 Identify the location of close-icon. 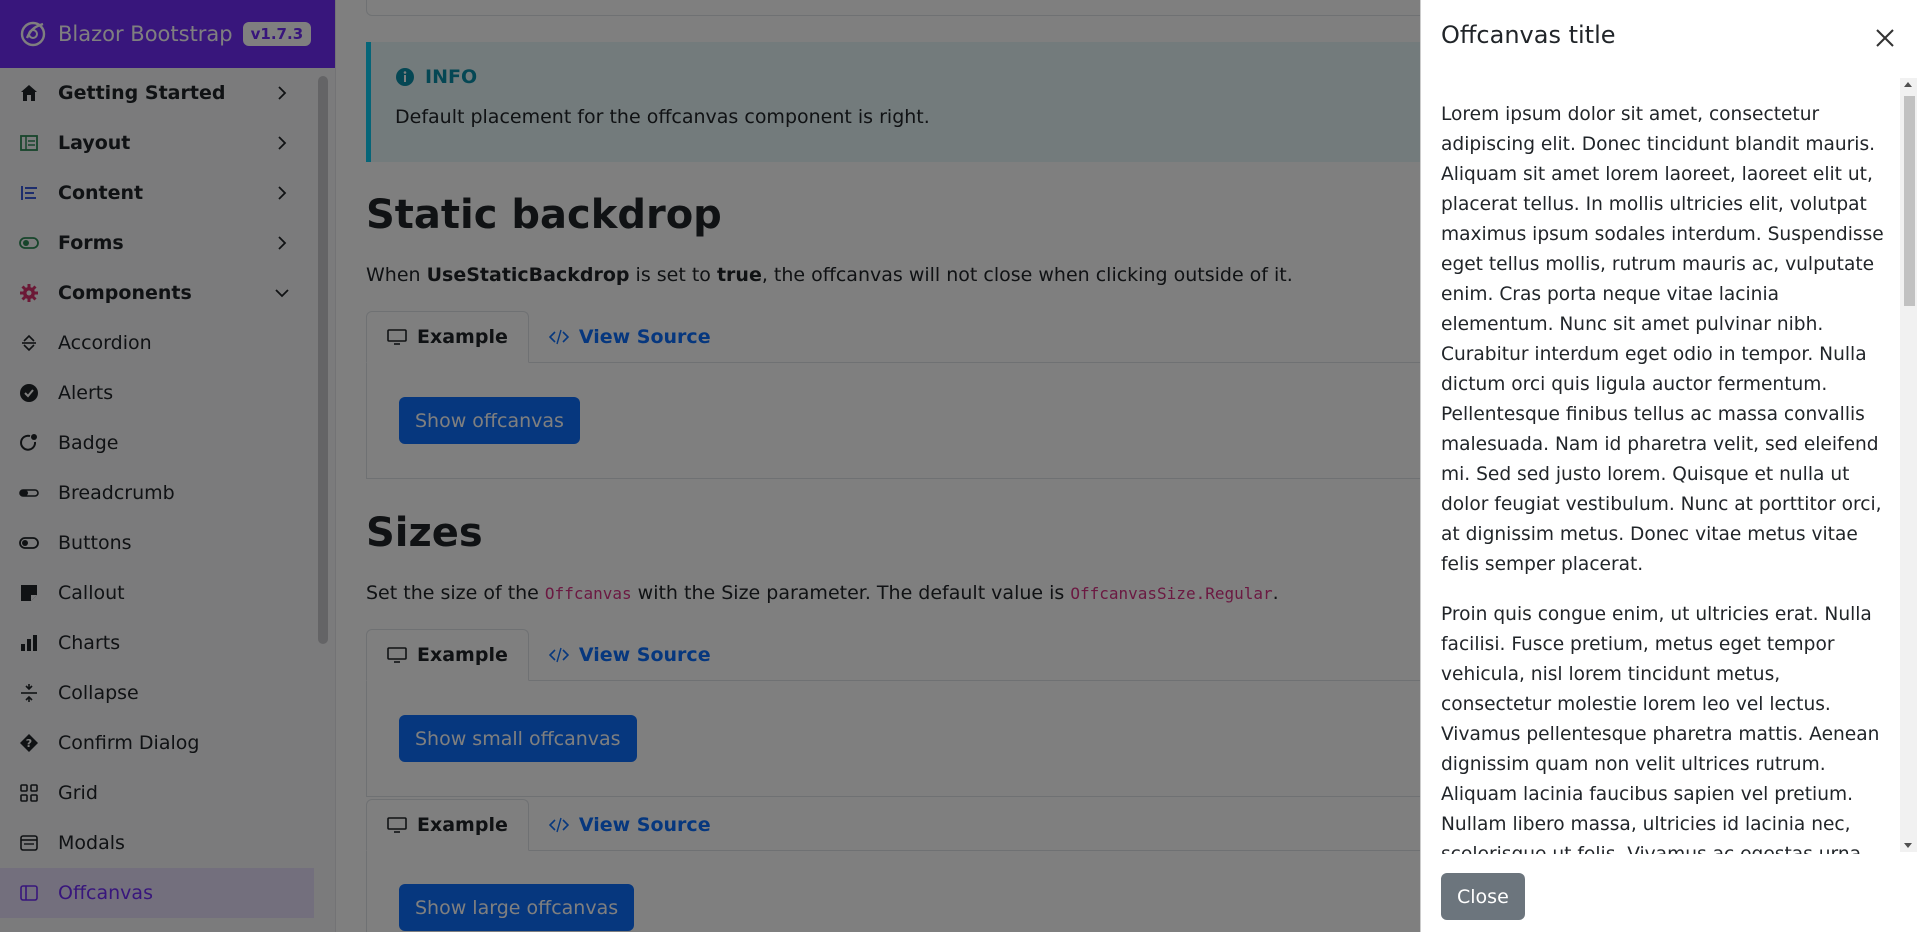
(1885, 38).